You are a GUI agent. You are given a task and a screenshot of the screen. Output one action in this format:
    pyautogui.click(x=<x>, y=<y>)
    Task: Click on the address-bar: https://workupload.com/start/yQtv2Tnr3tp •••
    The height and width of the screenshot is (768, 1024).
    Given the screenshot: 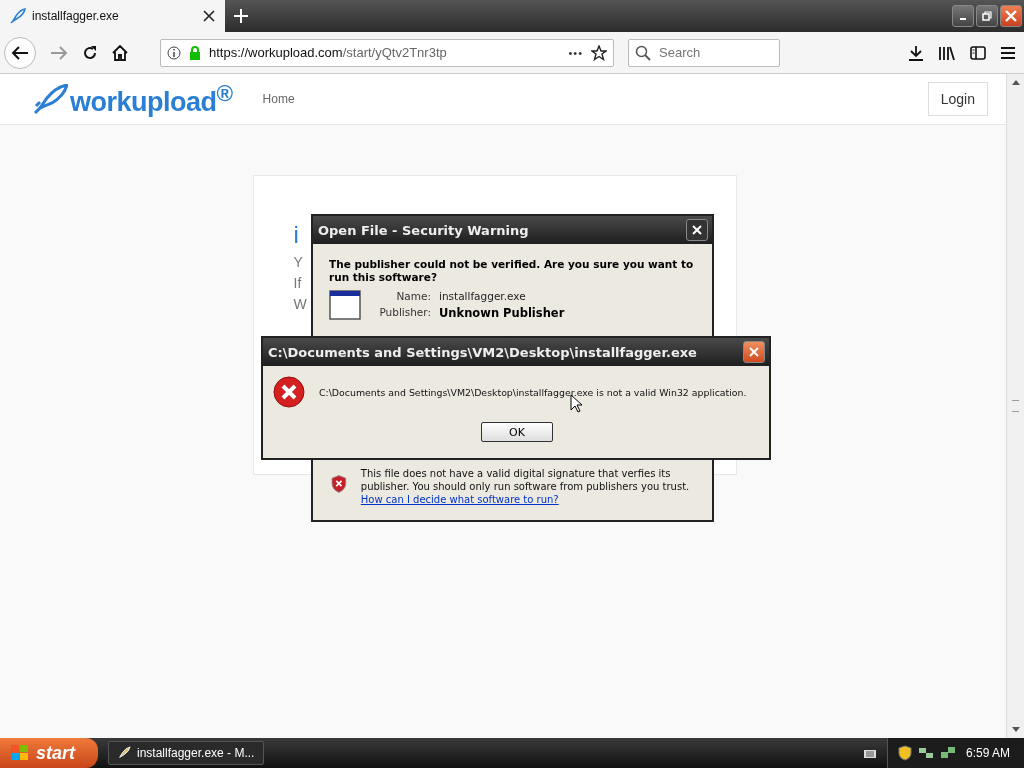 What is the action you would take?
    pyautogui.click(x=387, y=52)
    